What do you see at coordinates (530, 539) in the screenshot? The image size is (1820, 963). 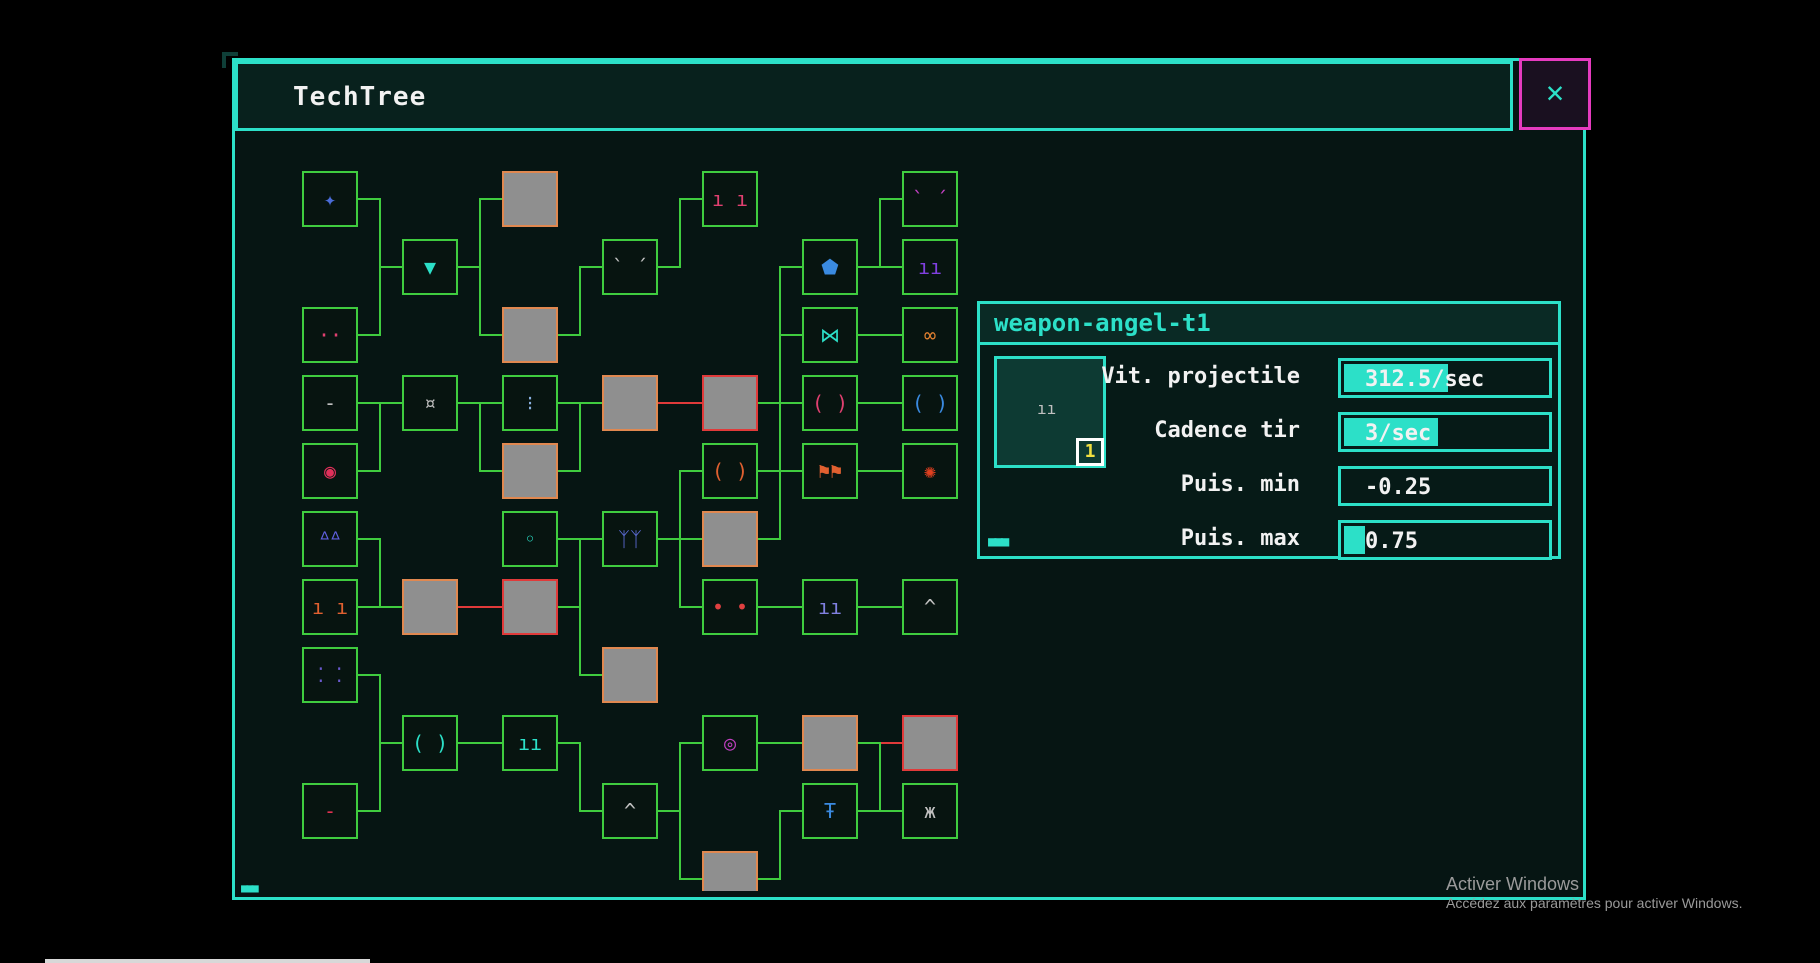 I see `tech-node-n17: ◦` at bounding box center [530, 539].